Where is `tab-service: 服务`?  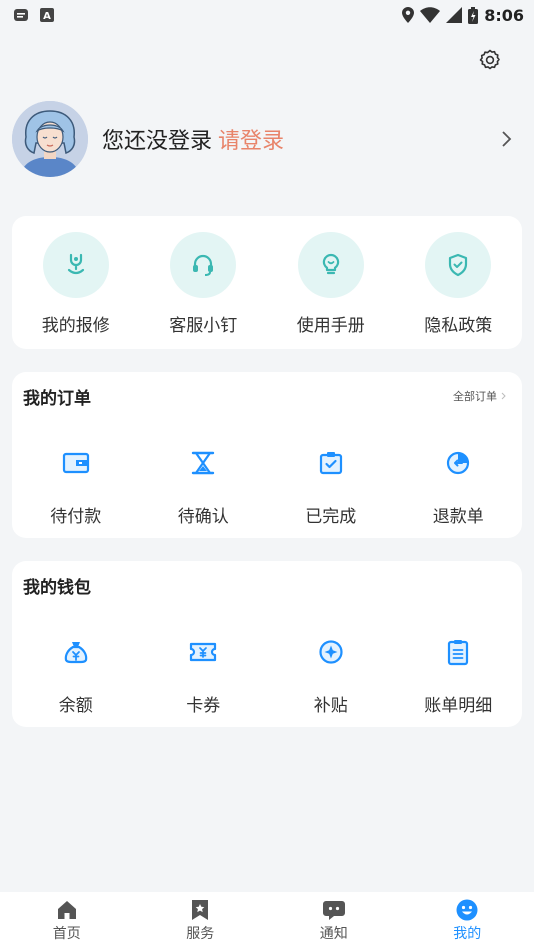 tab-service: 服务 is located at coordinates (201, 921).